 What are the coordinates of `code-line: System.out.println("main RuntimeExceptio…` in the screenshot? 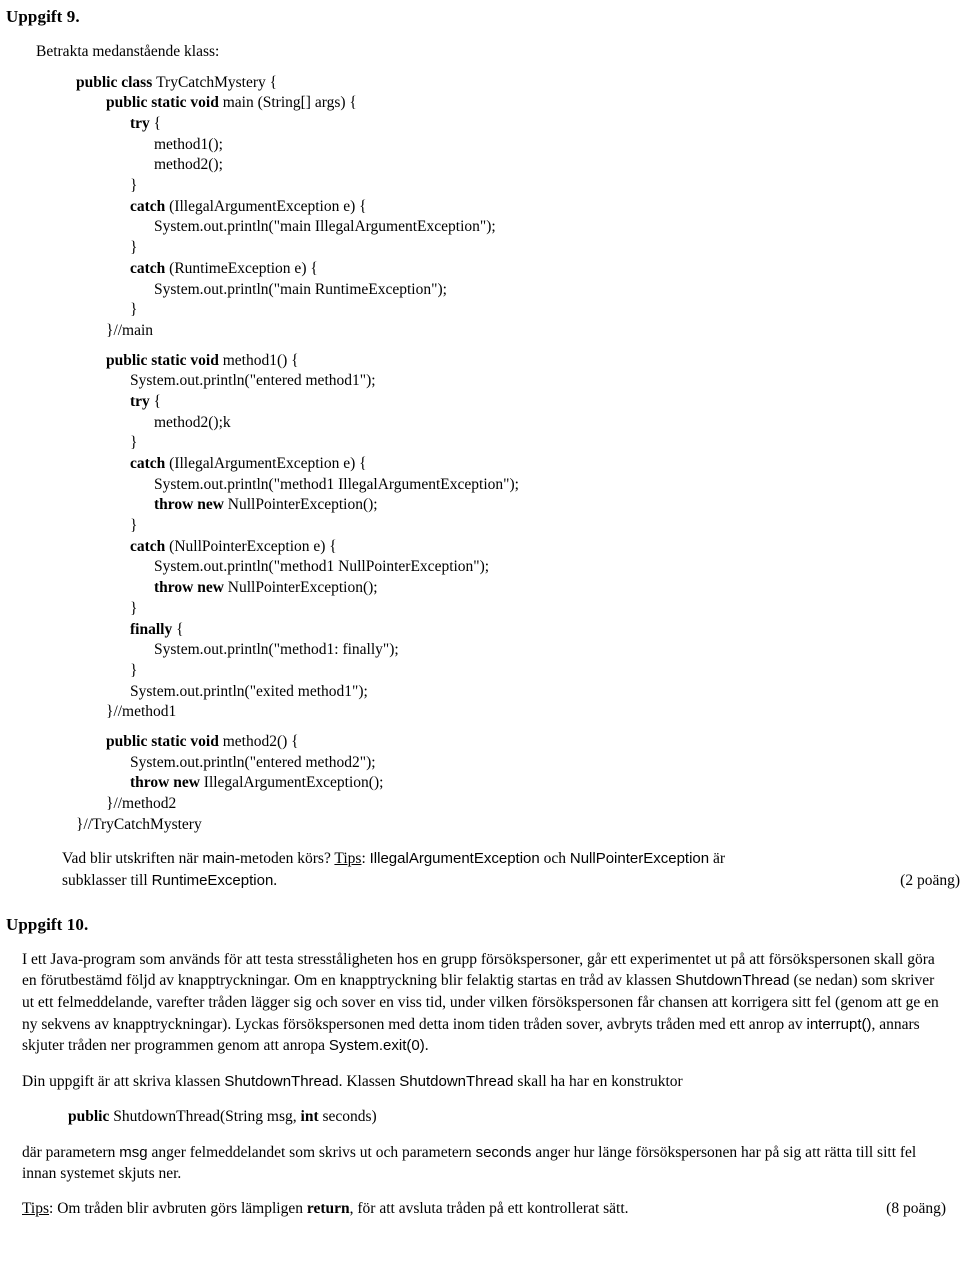 It's located at (480, 290).